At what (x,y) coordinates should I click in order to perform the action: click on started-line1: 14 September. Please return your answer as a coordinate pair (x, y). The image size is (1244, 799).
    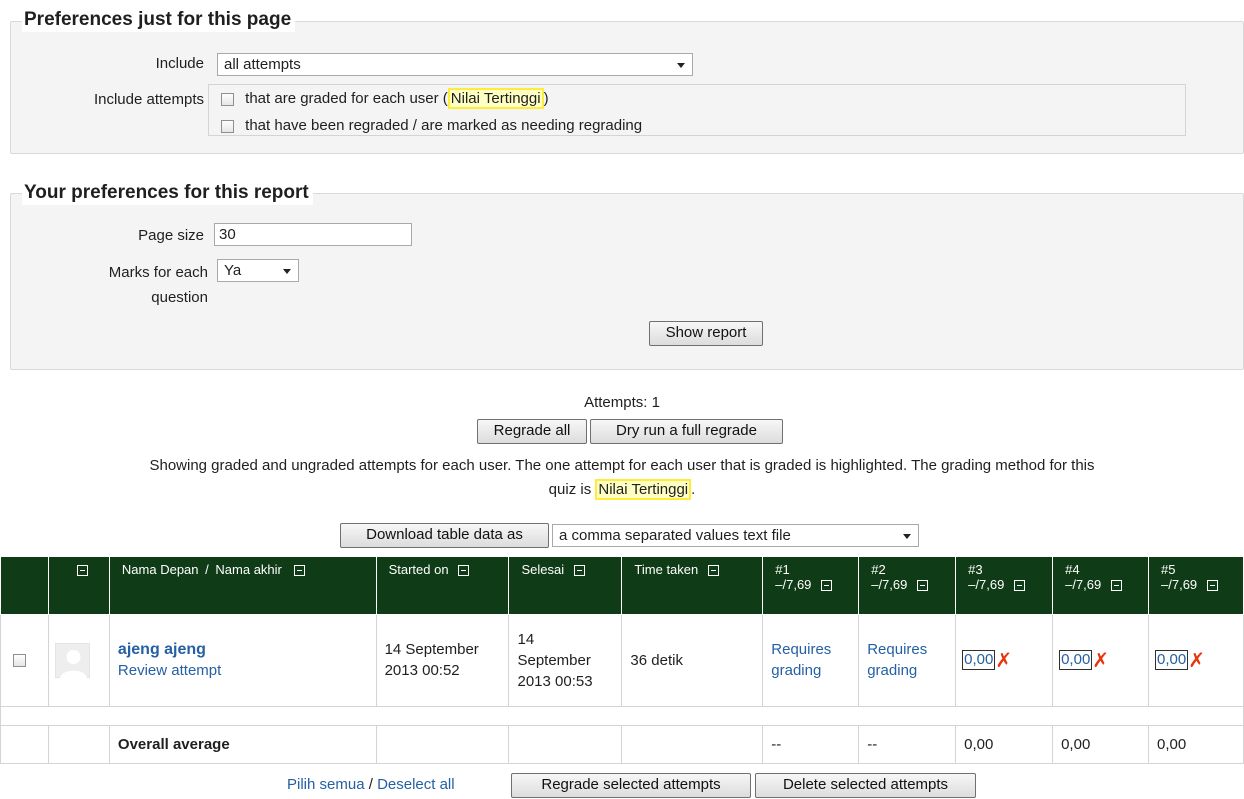
    Looking at the image, I should click on (431, 649).